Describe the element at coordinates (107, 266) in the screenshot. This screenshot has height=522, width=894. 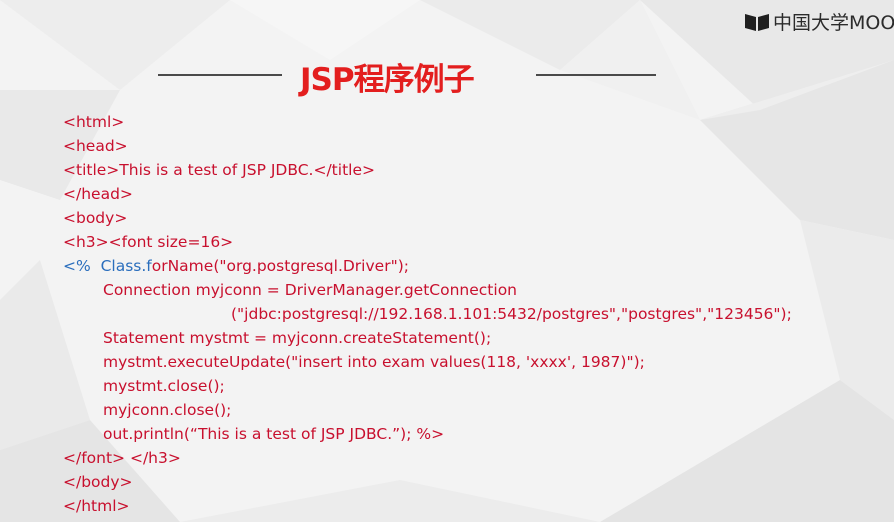
I see `code-keyword: <% Class.f` at that location.